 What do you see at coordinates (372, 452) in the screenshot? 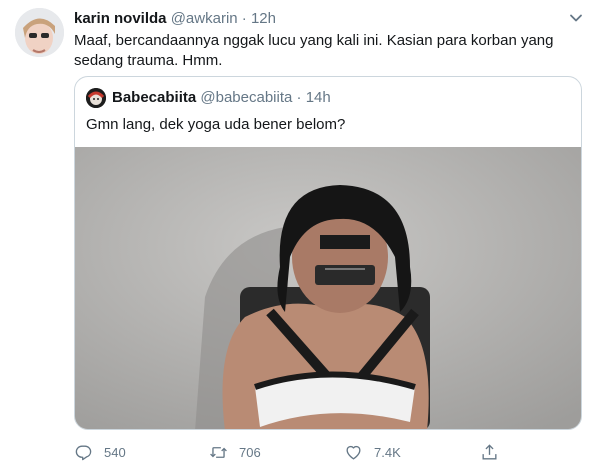
I see `like-button: 7.4K` at bounding box center [372, 452].